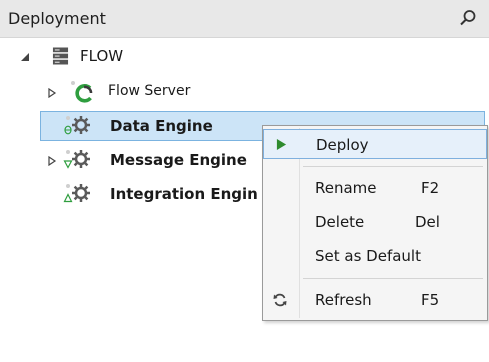  Describe the element at coordinates (281, 144) in the screenshot. I see `play-icon` at that location.